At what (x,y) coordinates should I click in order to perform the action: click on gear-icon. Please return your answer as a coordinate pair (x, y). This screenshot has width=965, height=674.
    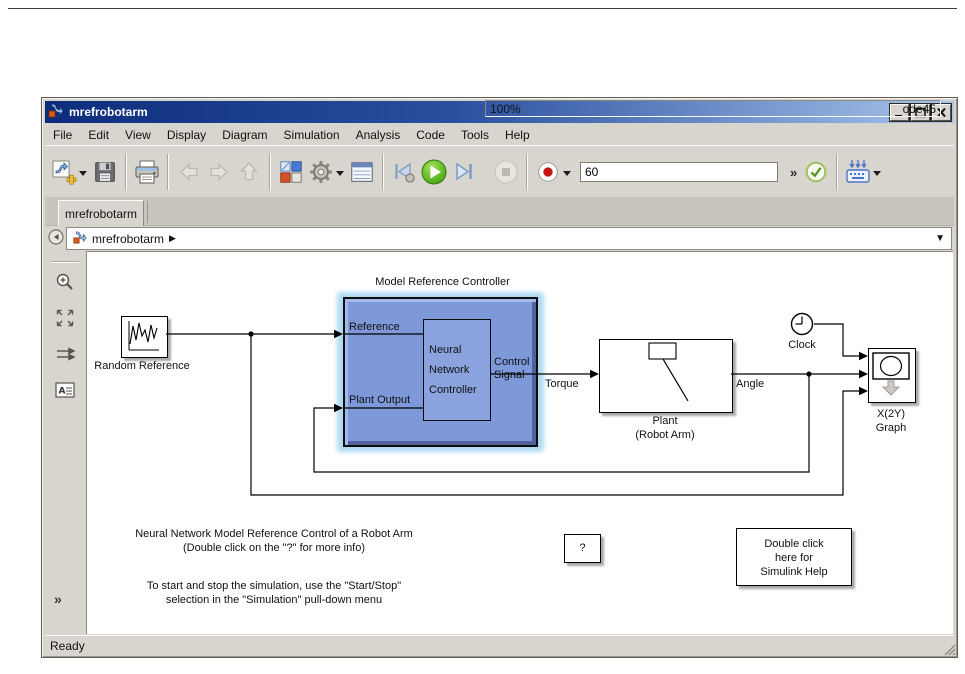
    Looking at the image, I should click on (321, 172).